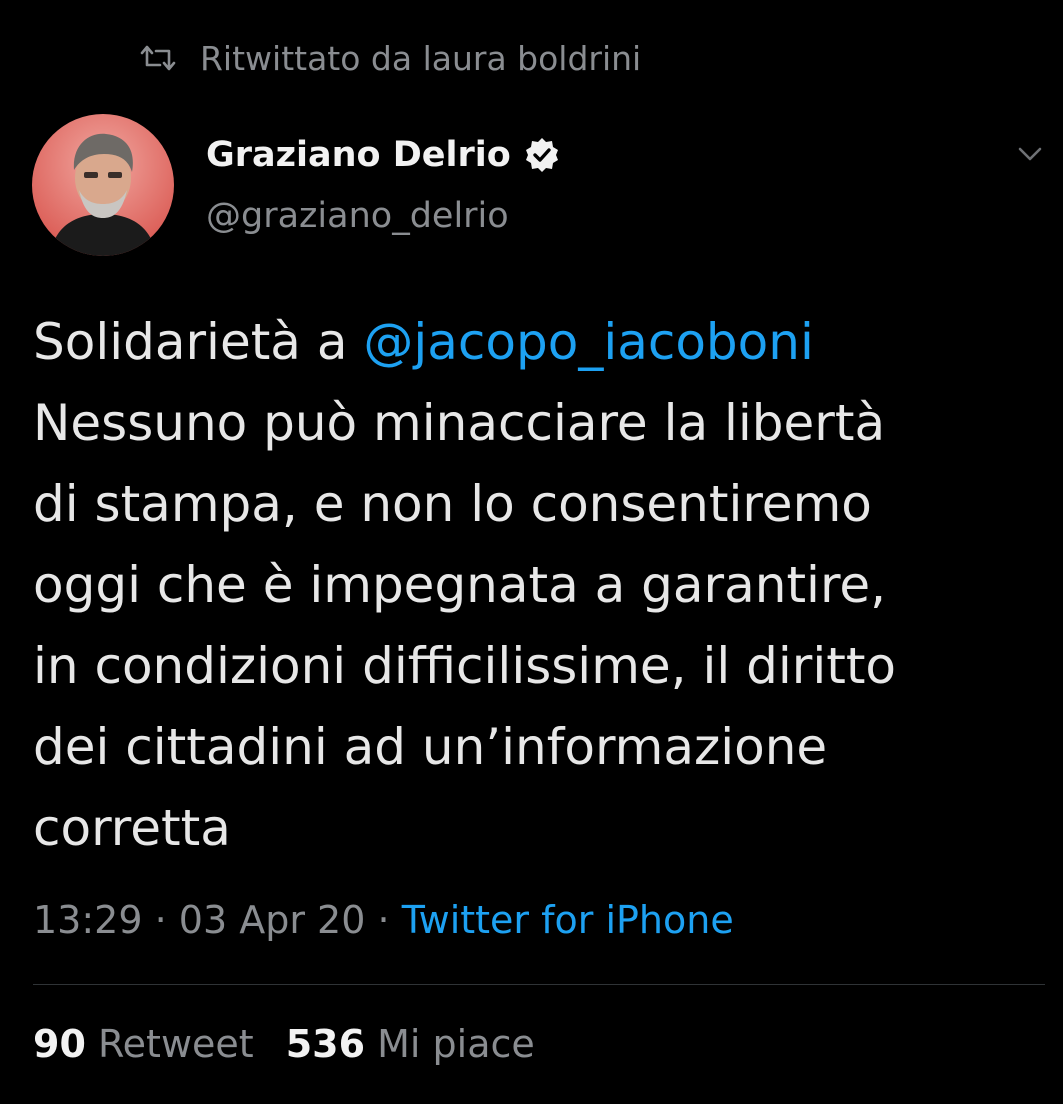 The width and height of the screenshot is (1063, 1104). I want to click on tweet-line: in condizioni difficilissime, il diritto, so click(465, 666).